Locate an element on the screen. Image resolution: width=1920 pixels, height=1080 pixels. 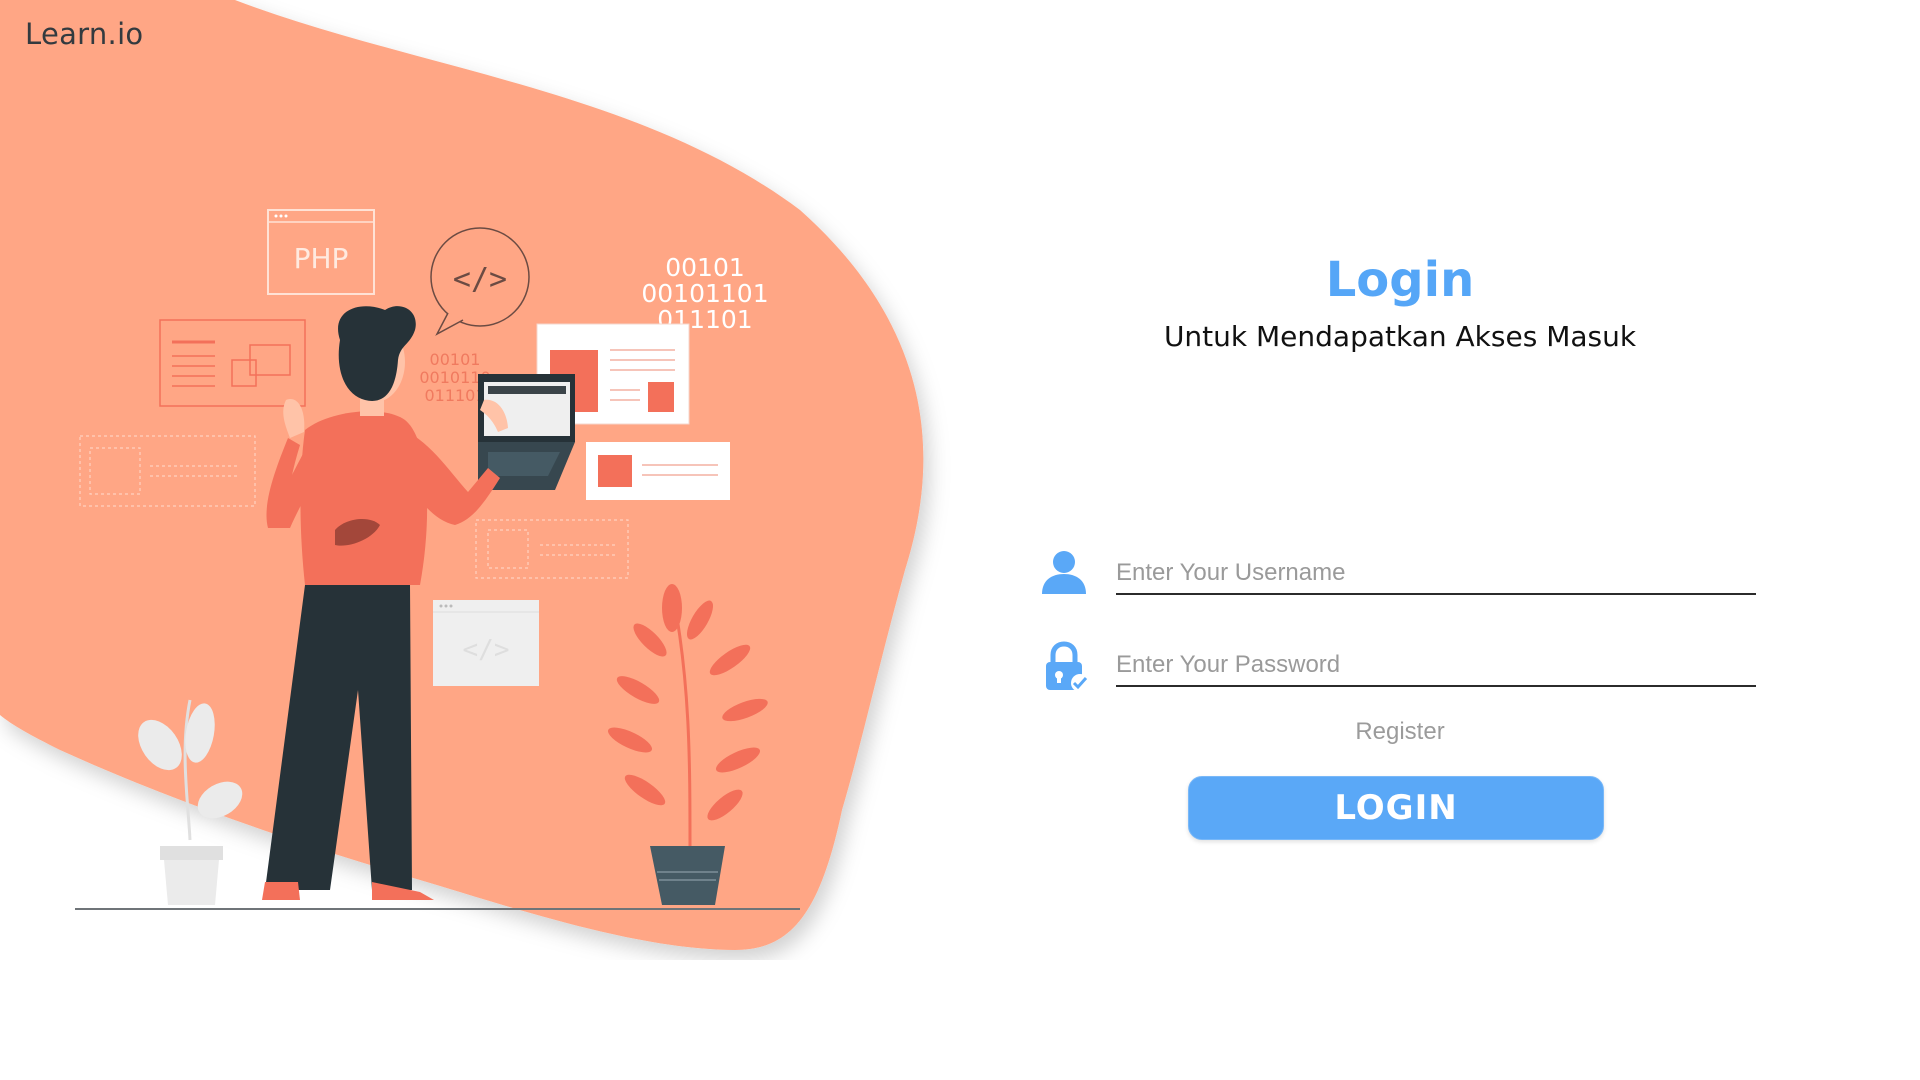
binary-line: 00101101 is located at coordinates (704, 293).